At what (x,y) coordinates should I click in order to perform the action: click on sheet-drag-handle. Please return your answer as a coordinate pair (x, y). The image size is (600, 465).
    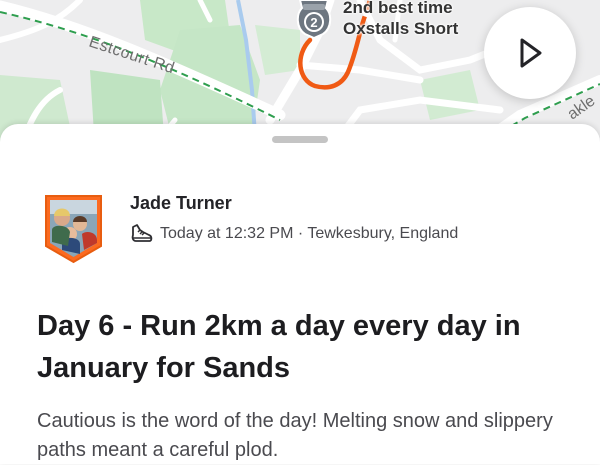
    Looking at the image, I should click on (300, 139).